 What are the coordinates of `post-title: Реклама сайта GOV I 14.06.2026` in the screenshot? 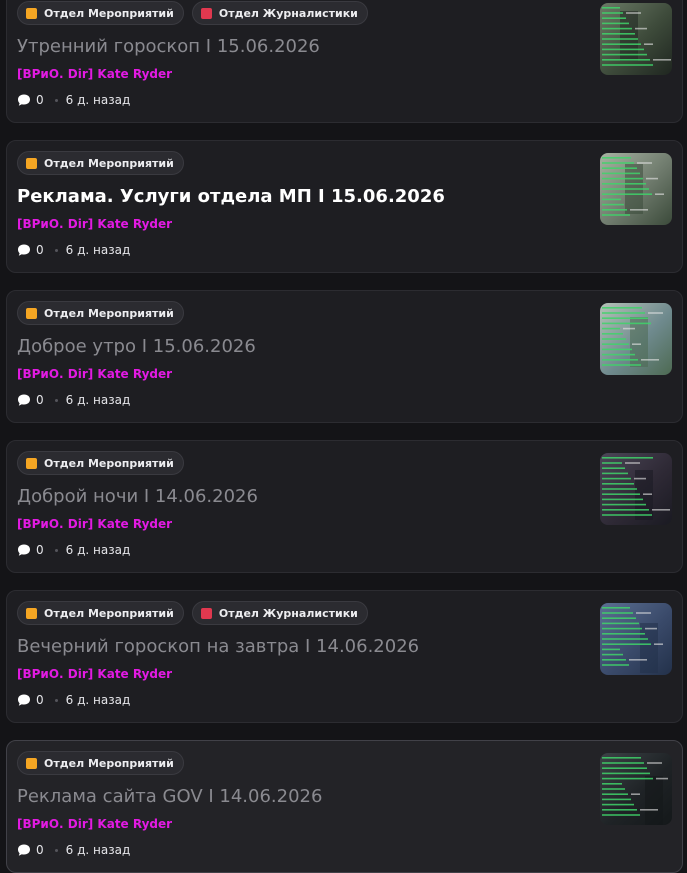 It's located at (169, 796).